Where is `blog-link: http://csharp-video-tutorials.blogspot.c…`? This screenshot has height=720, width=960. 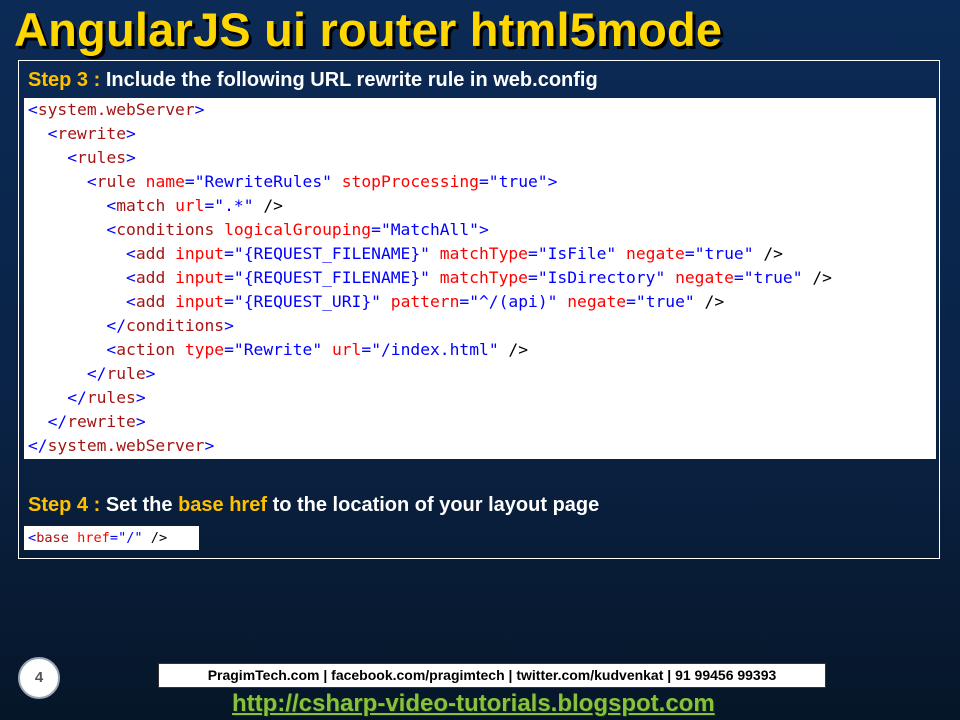
blog-link: http://csharp-video-tutorials.blogspot.c… is located at coordinates (473, 704).